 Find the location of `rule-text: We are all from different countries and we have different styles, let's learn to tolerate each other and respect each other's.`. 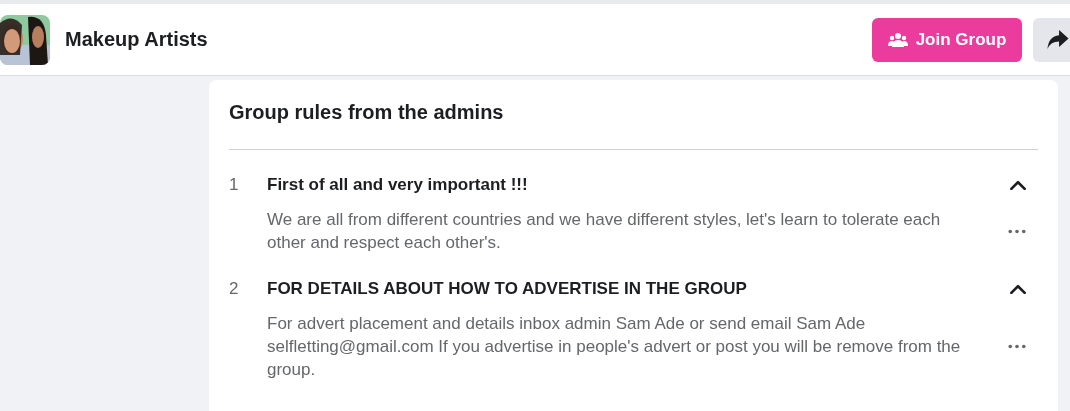

rule-text: We are all from different countries and we have different styles, let's learn to tolerate each other and respect each other's. is located at coordinates (604, 231).